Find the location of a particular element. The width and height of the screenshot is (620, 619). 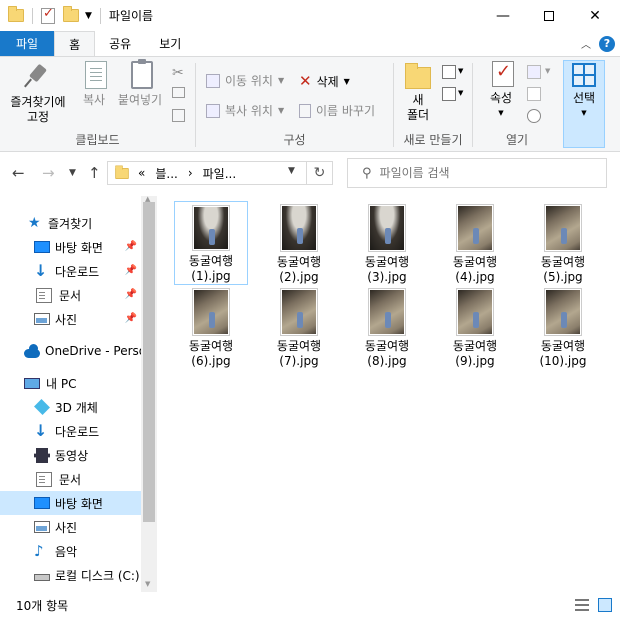

breadcrumb-overflow: « is located at coordinates (141, 173).